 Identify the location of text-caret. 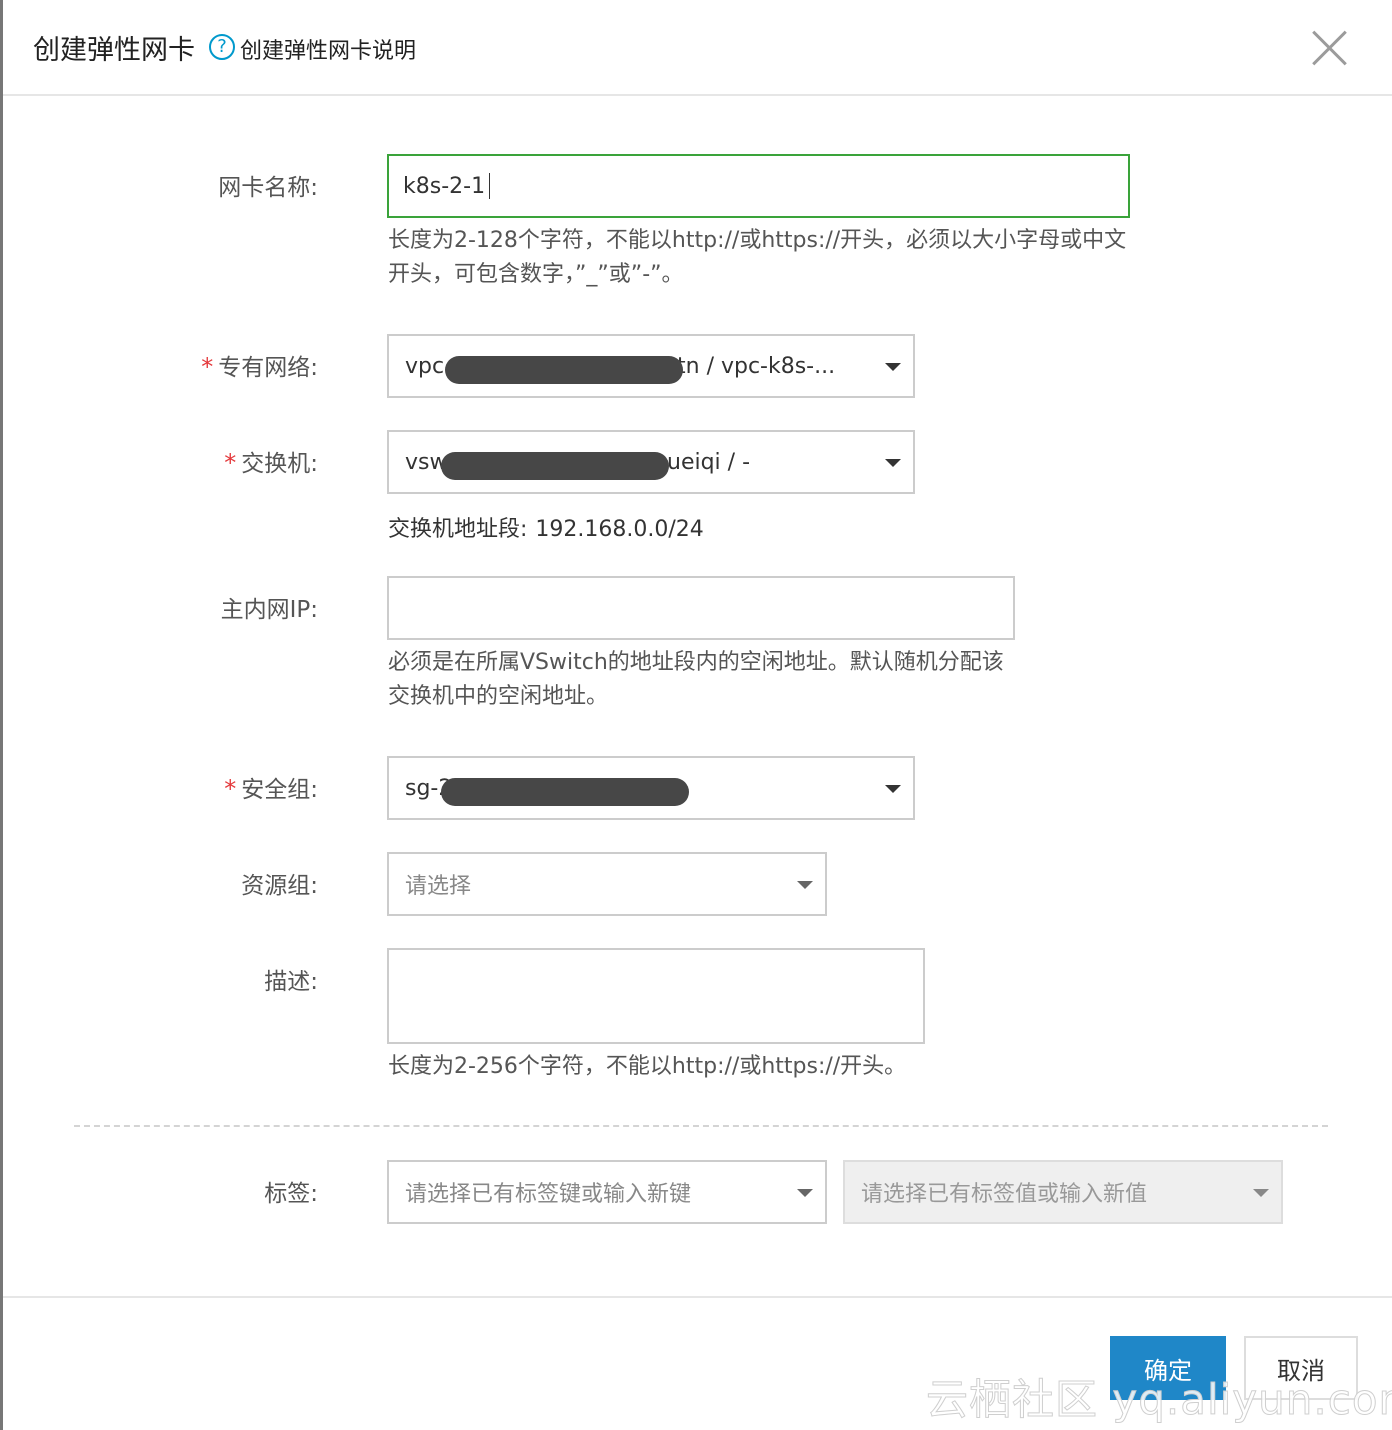
(490, 186).